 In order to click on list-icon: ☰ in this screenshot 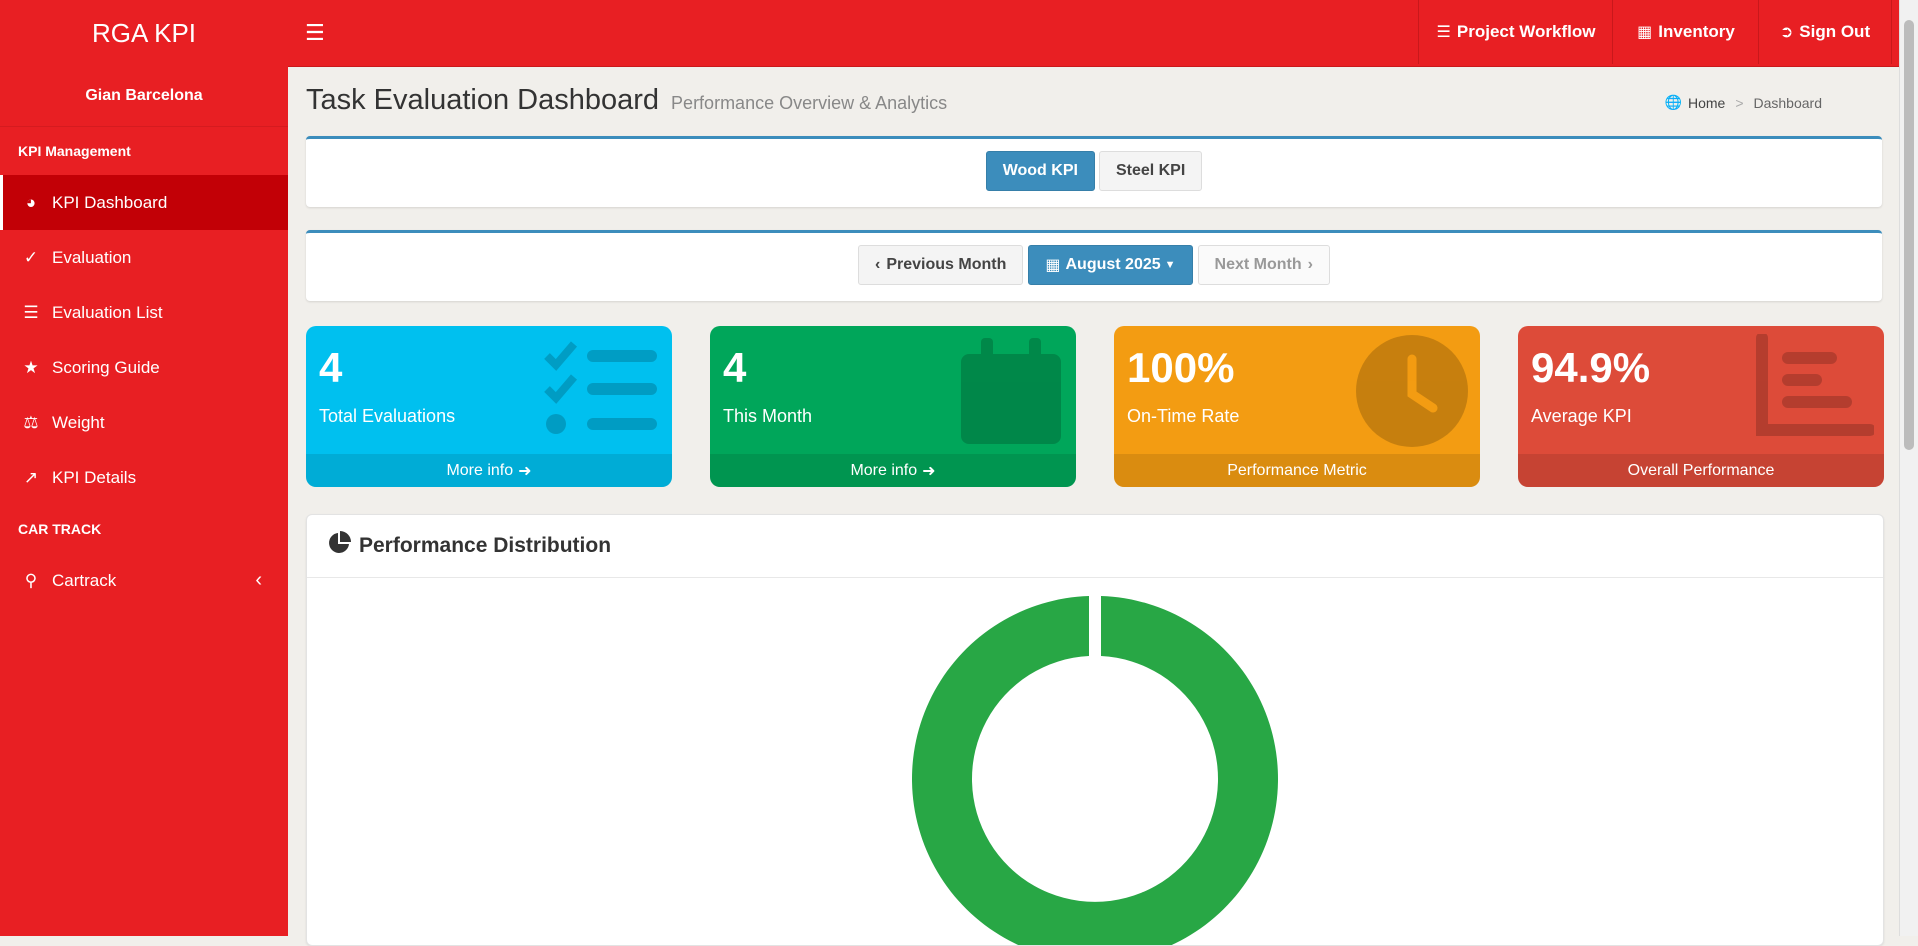, I will do `click(31, 312)`.